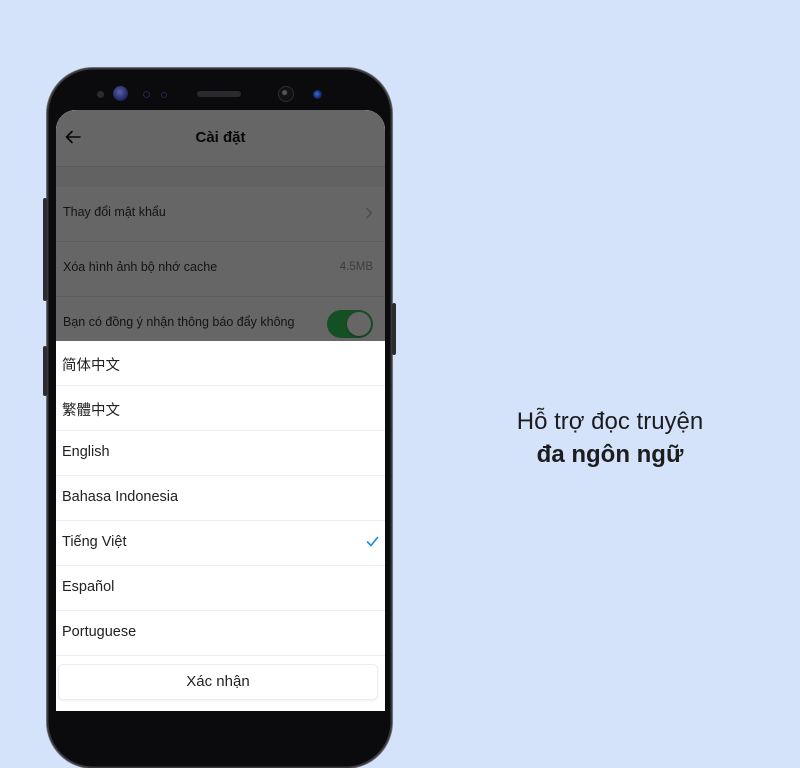 This screenshot has height=768, width=800. What do you see at coordinates (88, 587) in the screenshot?
I see `language-label: Español` at bounding box center [88, 587].